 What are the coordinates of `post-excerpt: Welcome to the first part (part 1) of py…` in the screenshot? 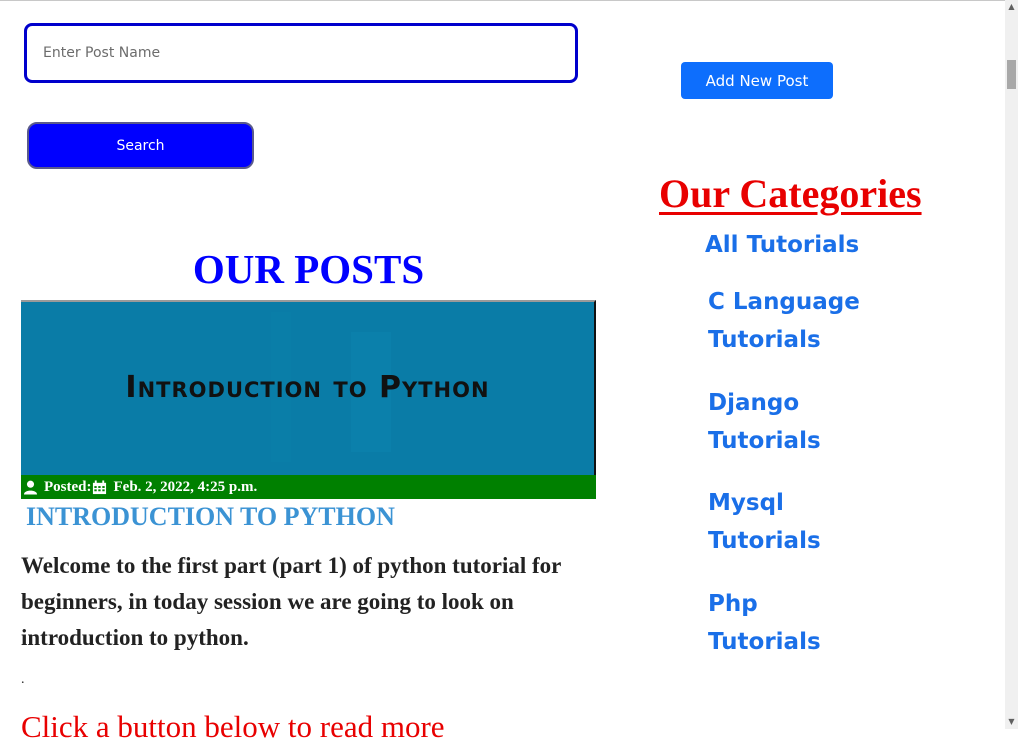 It's located at (291, 601).